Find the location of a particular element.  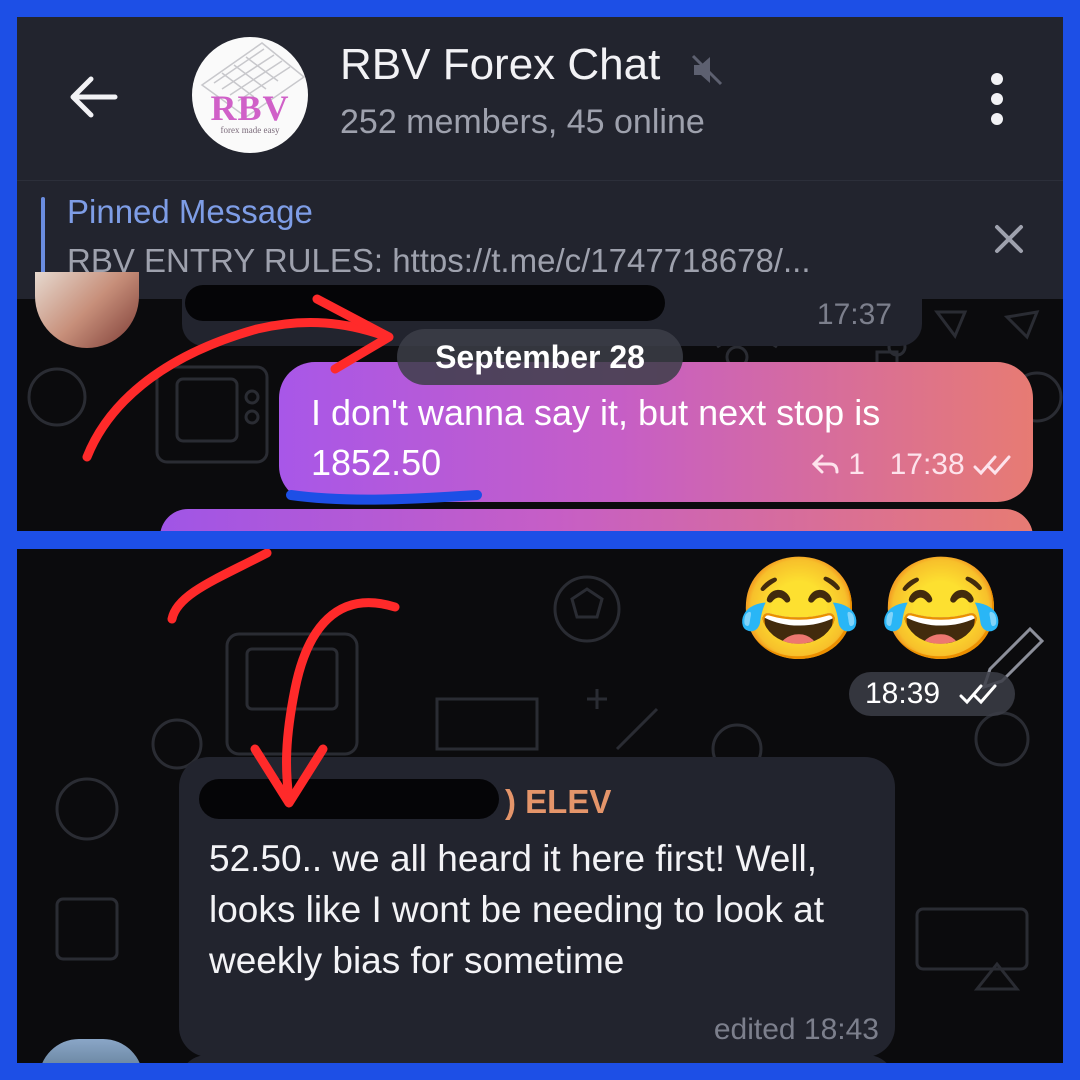

close-pinned-button is located at coordinates (1009, 239).